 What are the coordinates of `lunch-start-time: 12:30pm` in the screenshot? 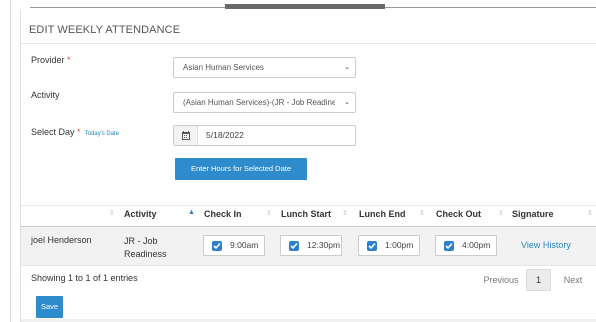 It's located at (324, 245).